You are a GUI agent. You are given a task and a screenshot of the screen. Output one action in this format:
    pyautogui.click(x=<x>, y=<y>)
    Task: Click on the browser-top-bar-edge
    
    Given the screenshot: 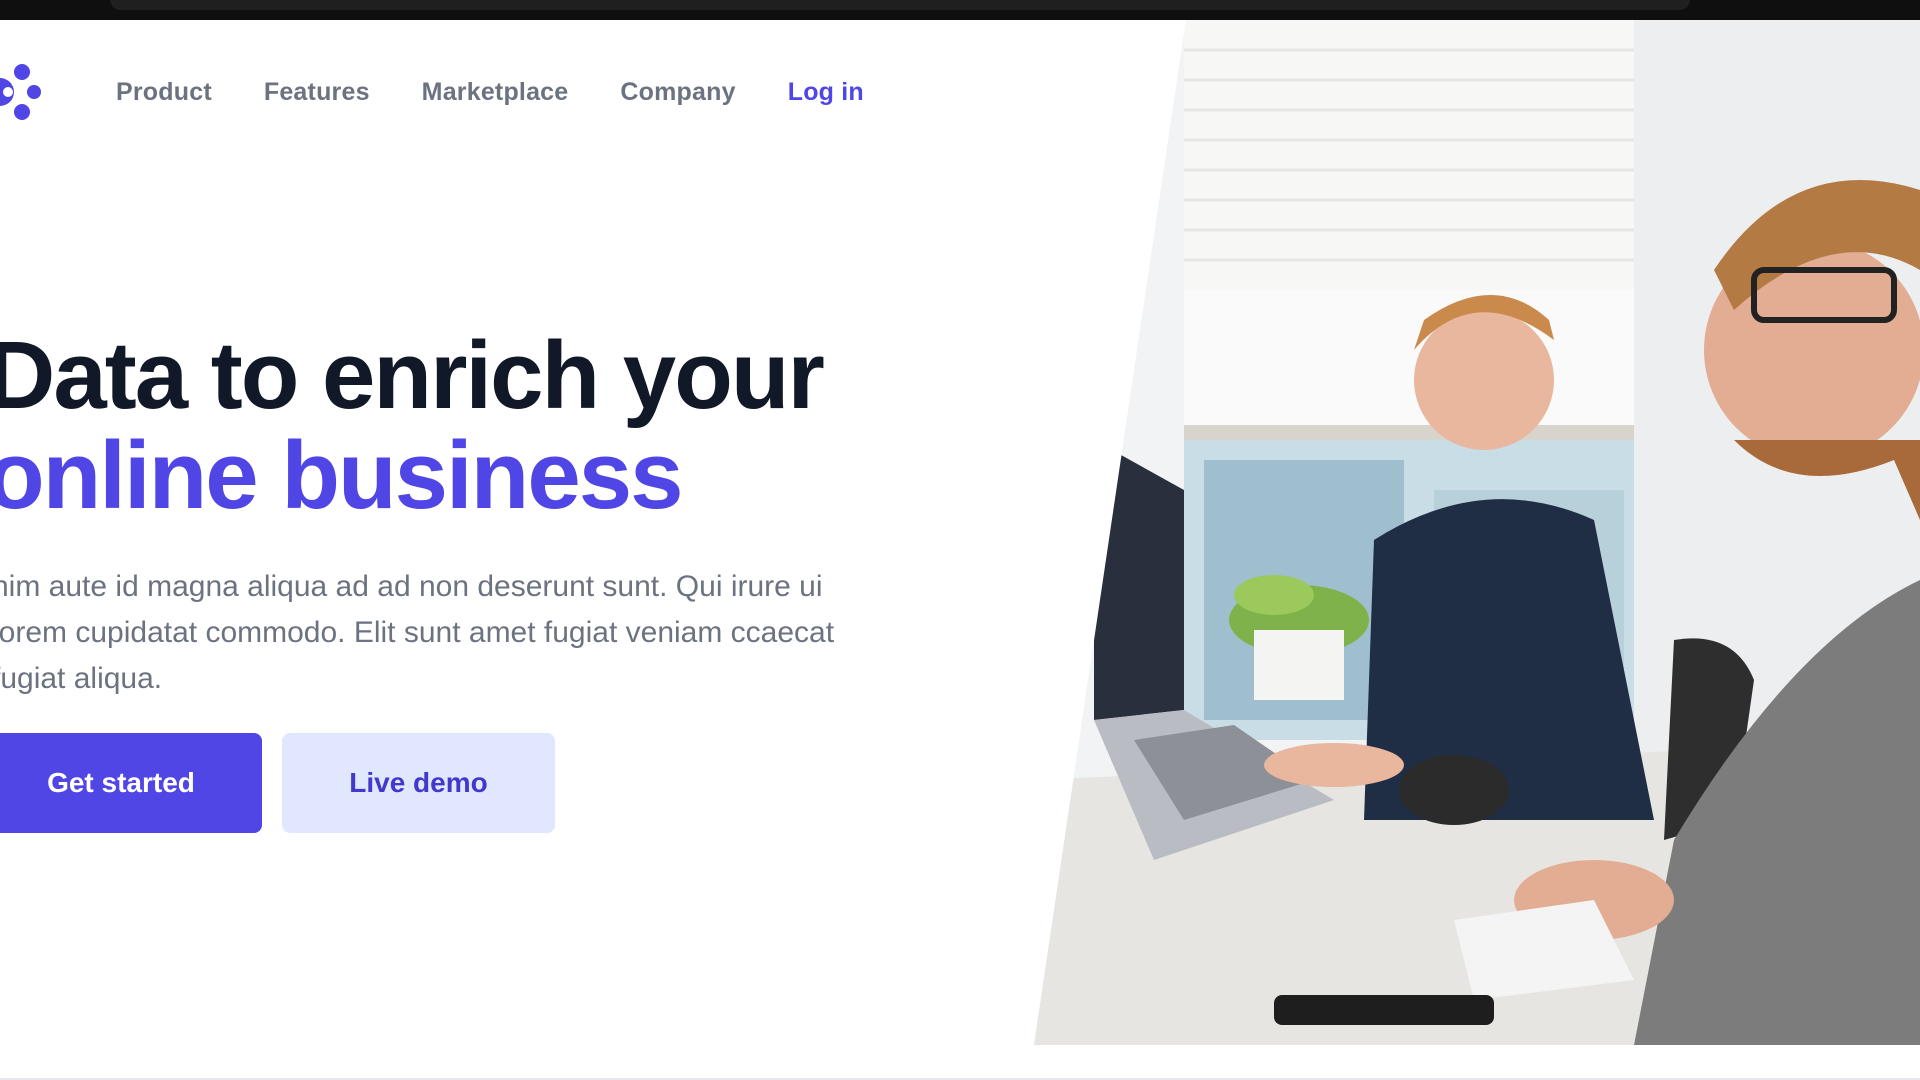 What is the action you would take?
    pyautogui.click(x=900, y=5)
    